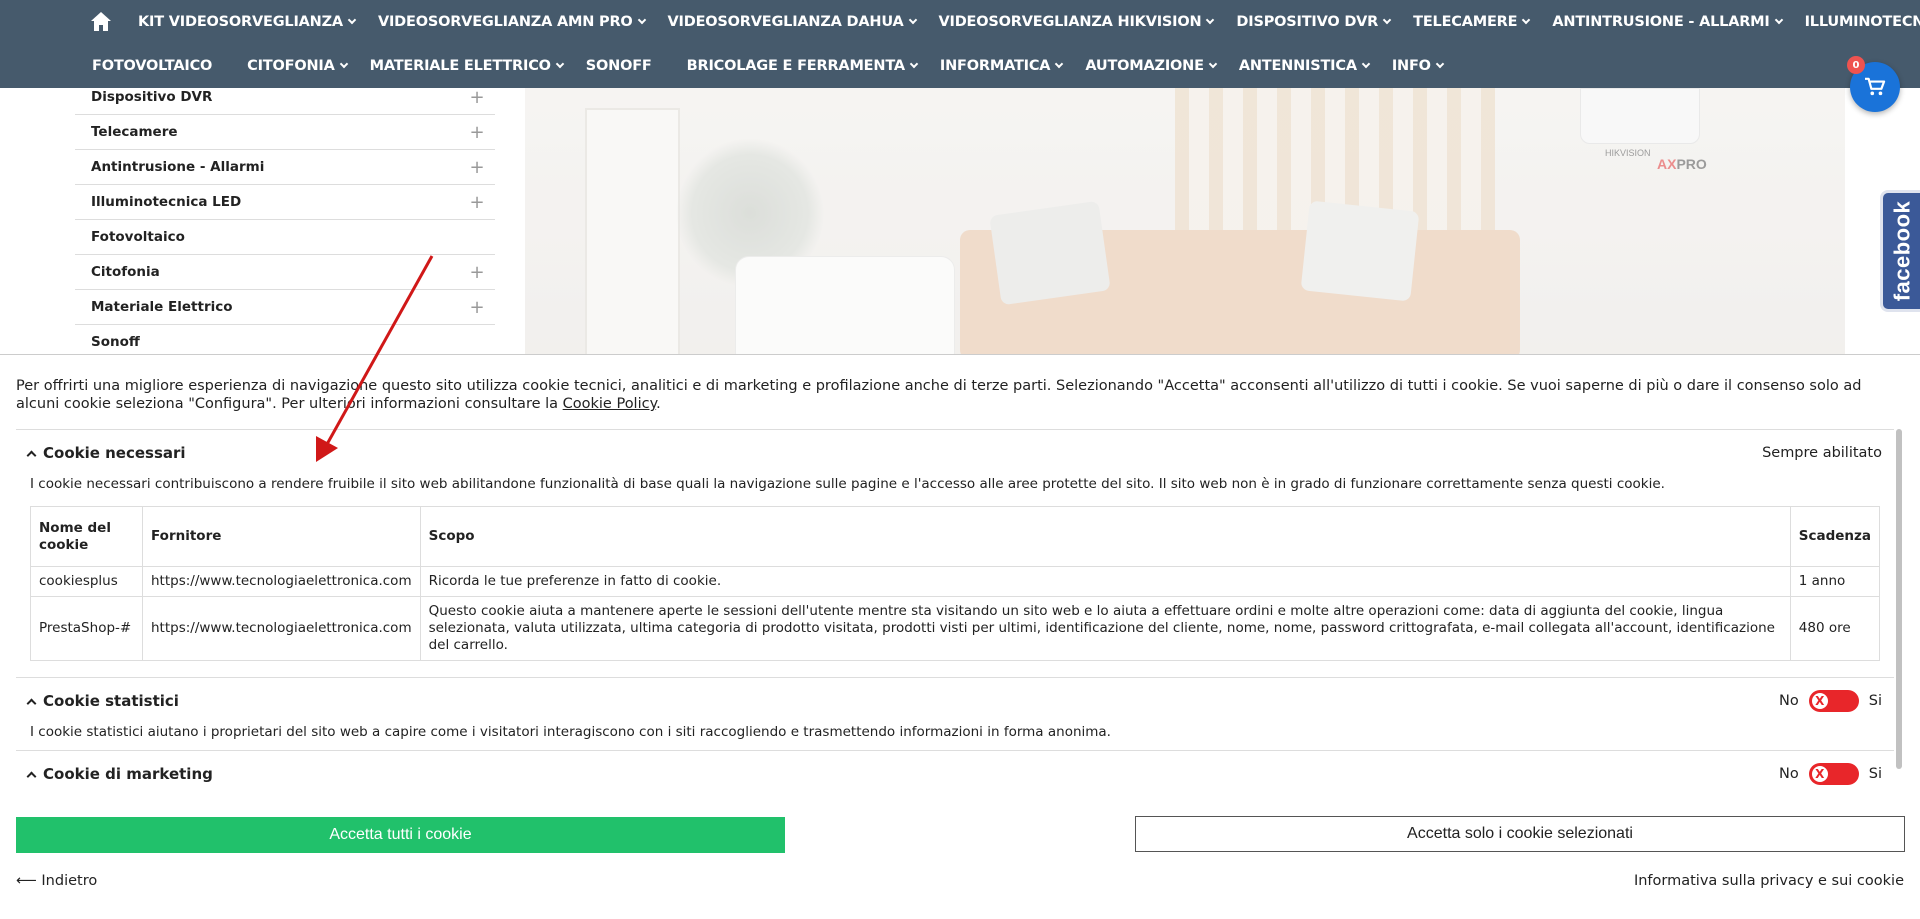 This screenshot has width=1920, height=919. Describe the element at coordinates (285, 132) in the screenshot. I see `sidebar-item-telecamere: Telecamere +` at that location.